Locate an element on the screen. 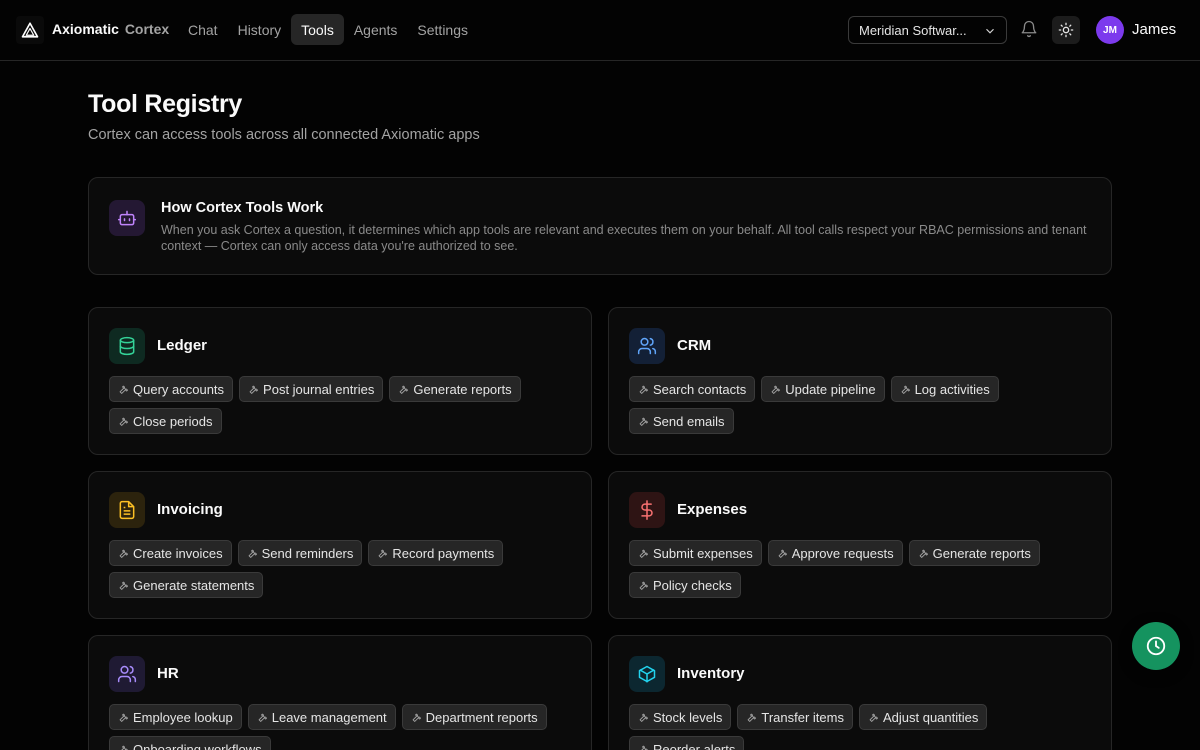 The image size is (1200, 750). logo-icon is located at coordinates (30, 30).